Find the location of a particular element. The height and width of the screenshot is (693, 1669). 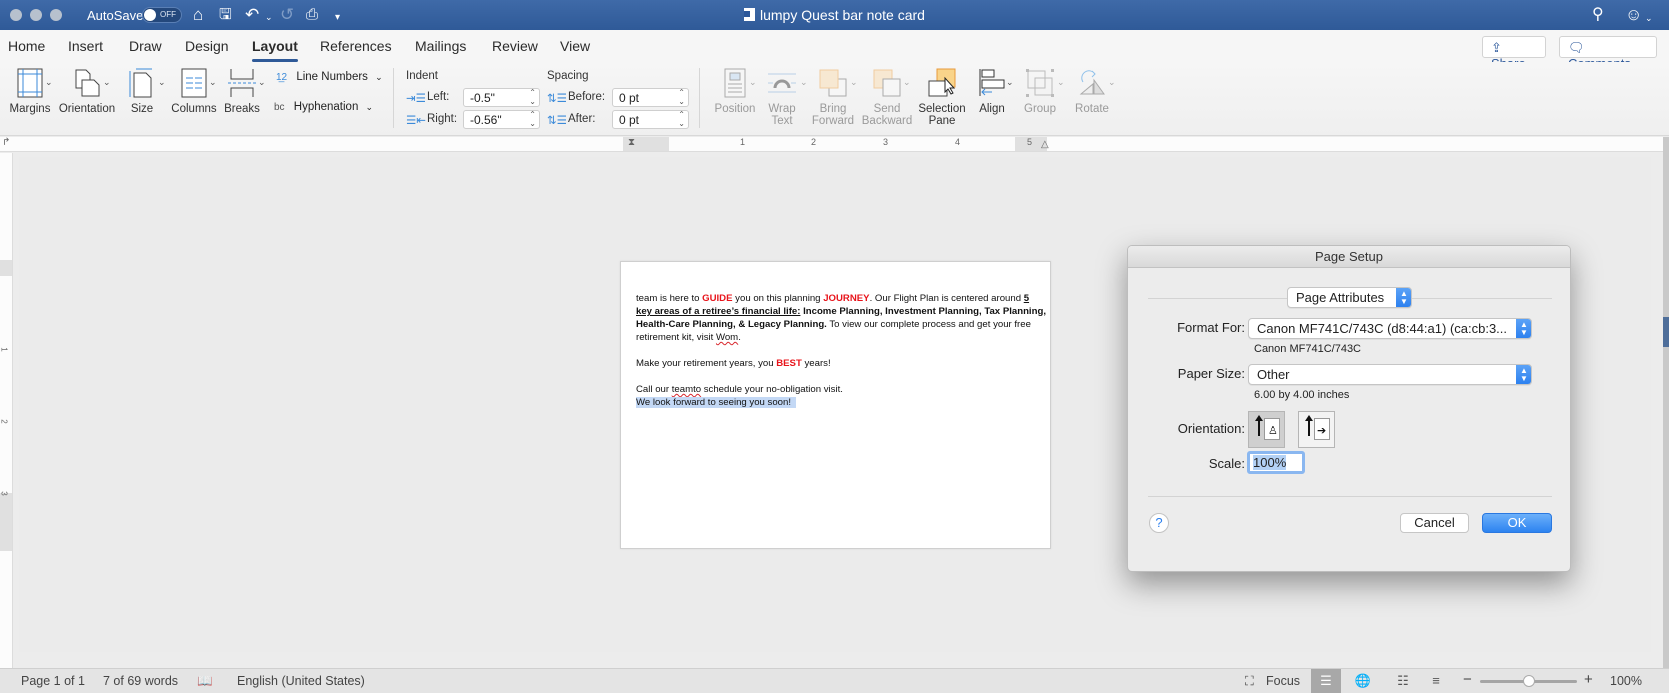

vertical-scrollbar is located at coordinates (1666, 402).